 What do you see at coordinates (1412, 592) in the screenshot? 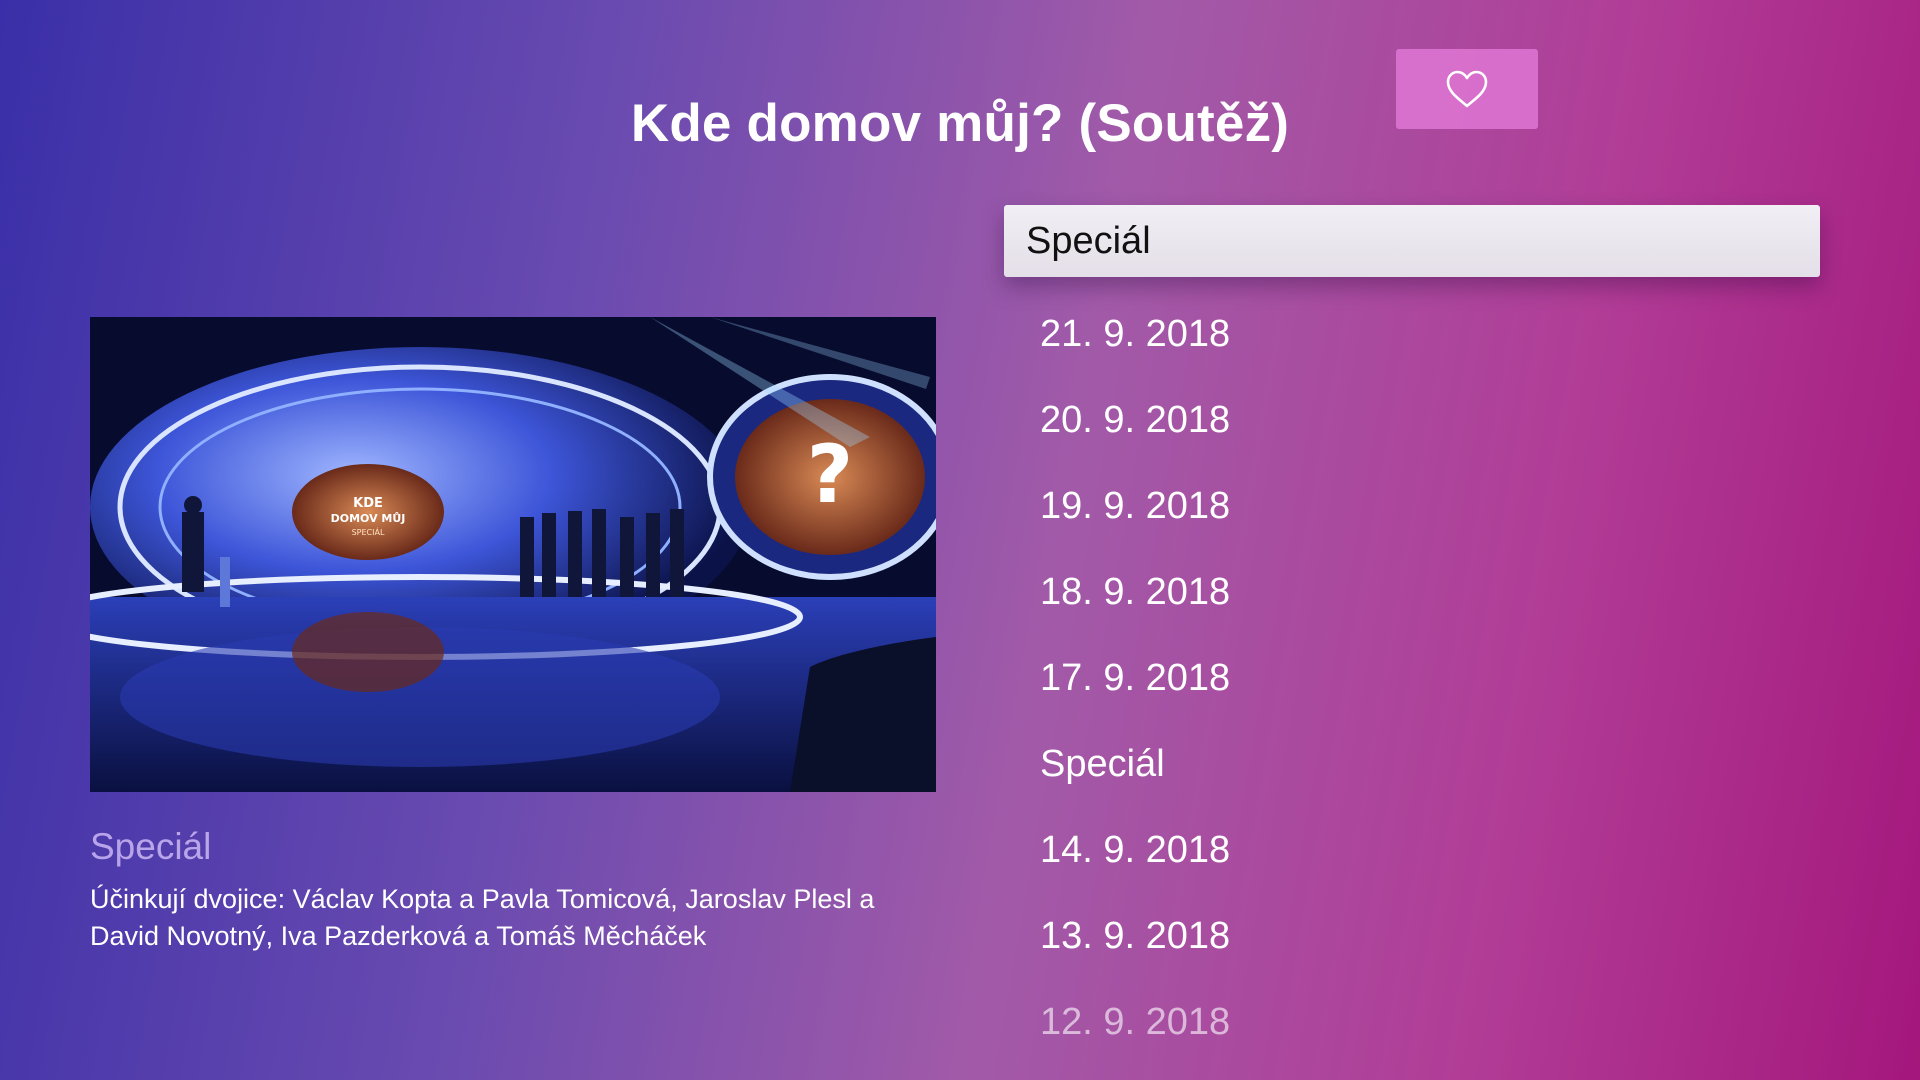
I see `episode-item: 18. 9. 2018` at bounding box center [1412, 592].